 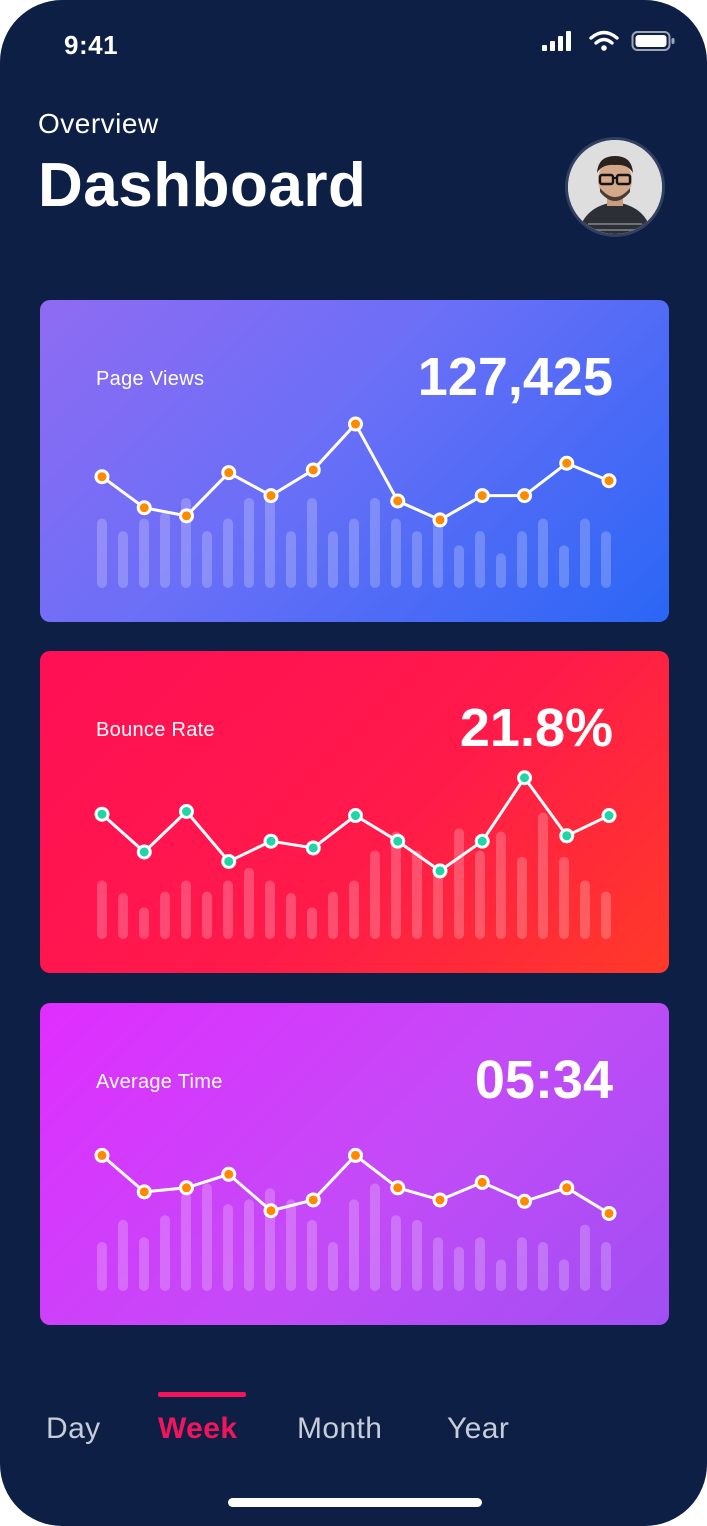 I want to click on bounce-rate-value: 21.8%, so click(x=536, y=728).